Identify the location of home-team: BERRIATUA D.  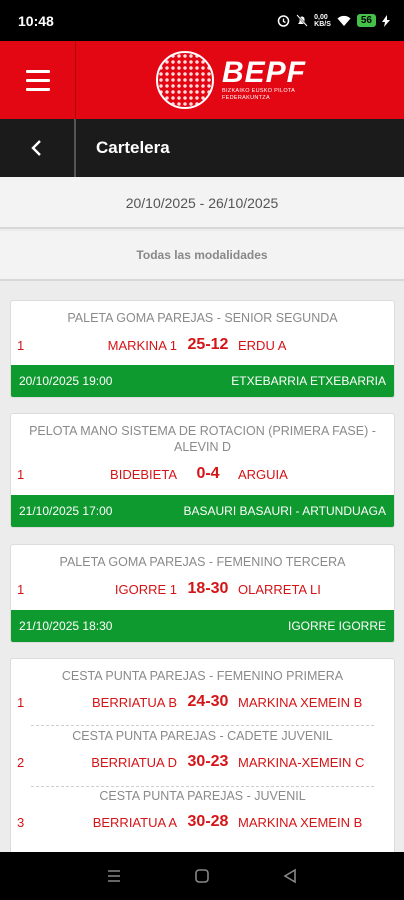
(134, 762).